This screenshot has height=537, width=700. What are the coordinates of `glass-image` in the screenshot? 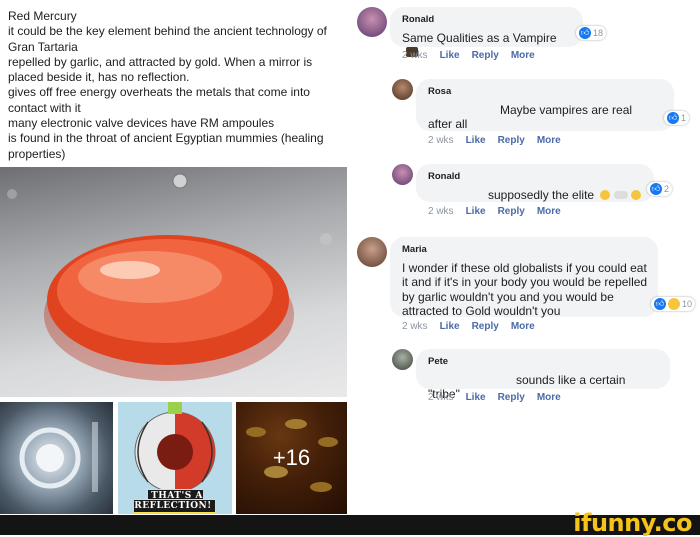 It's located at (58, 457).